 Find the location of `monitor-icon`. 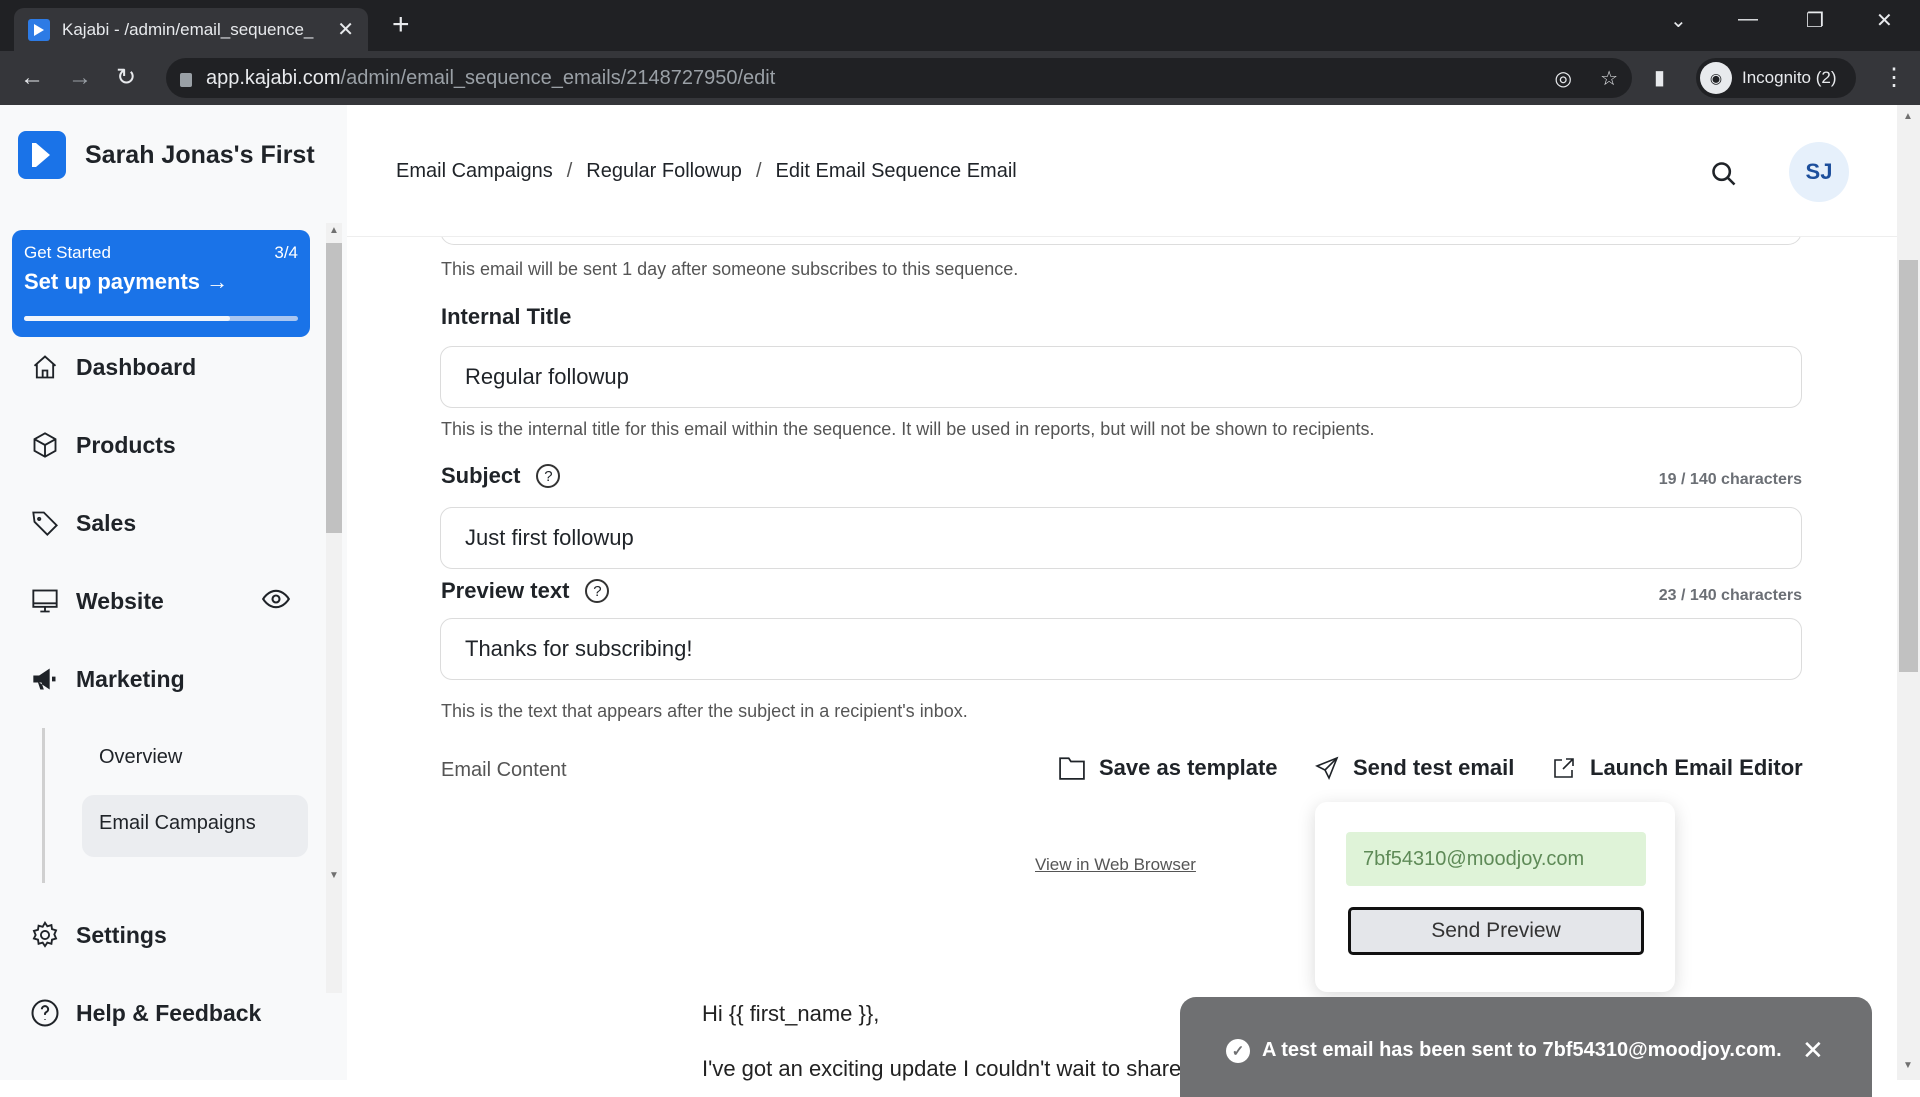

monitor-icon is located at coordinates (45, 601).